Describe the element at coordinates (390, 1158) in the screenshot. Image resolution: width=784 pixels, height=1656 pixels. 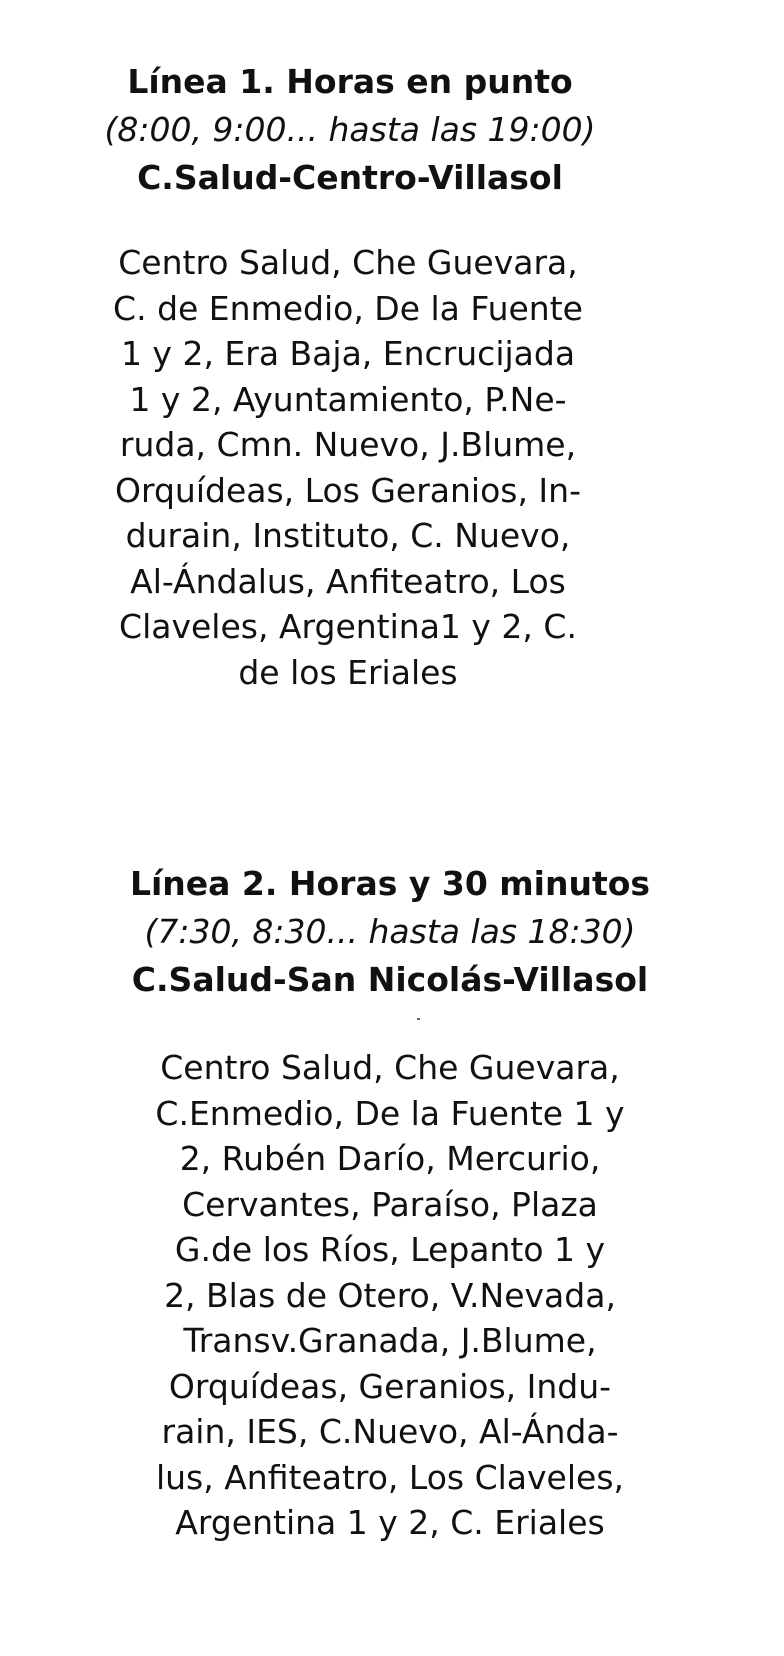
I see `line-2-stops-row: 2, Rubén Darío, Mercurio,` at that location.